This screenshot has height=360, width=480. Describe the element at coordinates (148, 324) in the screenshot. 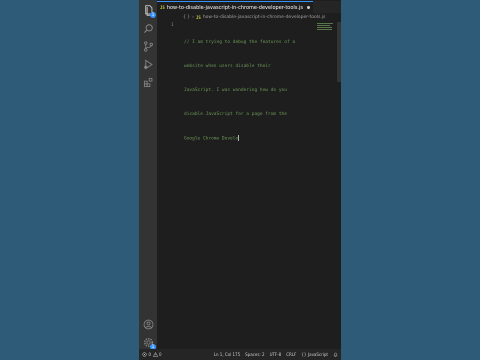

I see `account-icon` at that location.